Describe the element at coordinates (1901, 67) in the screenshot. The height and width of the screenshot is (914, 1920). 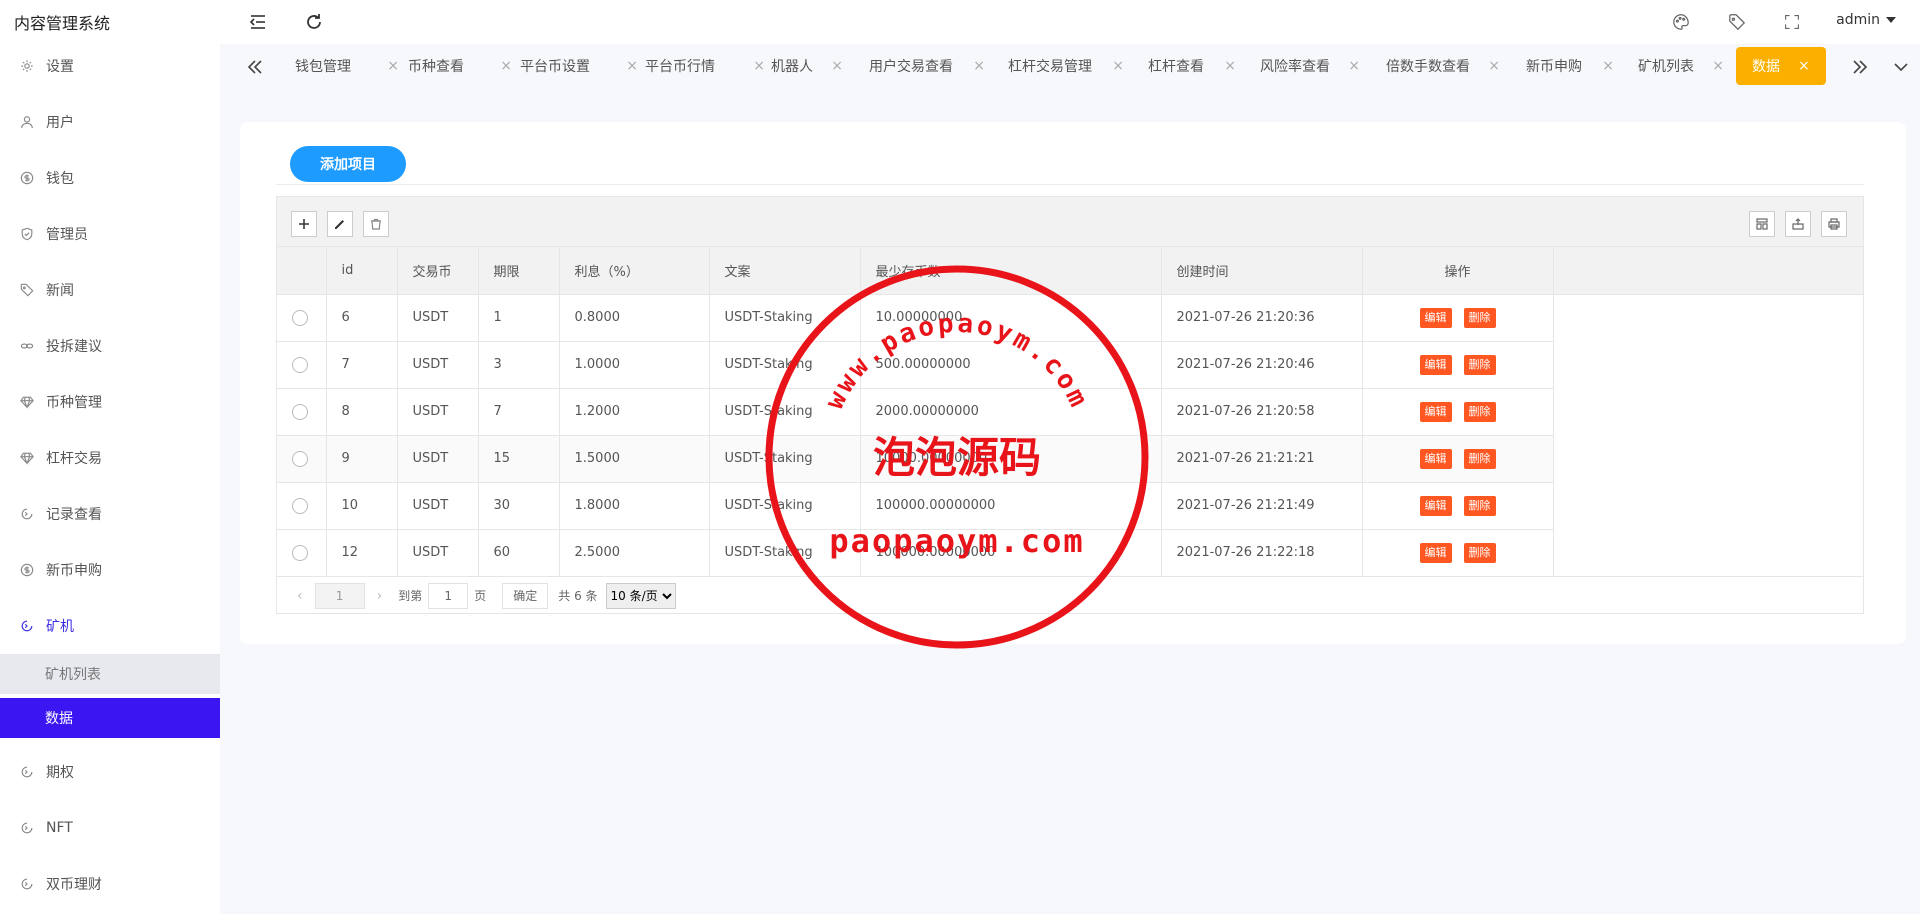
I see `tab-menu-chevron-down-icon` at that location.